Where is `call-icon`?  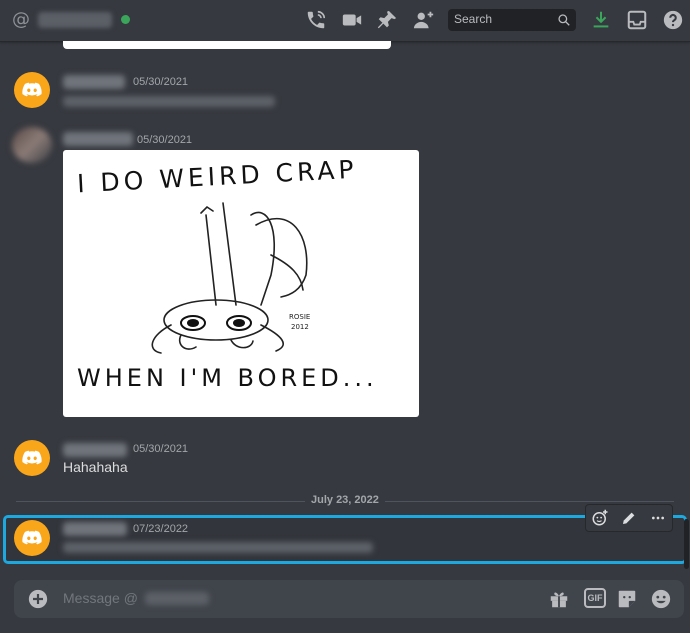
call-icon is located at coordinates (316, 20).